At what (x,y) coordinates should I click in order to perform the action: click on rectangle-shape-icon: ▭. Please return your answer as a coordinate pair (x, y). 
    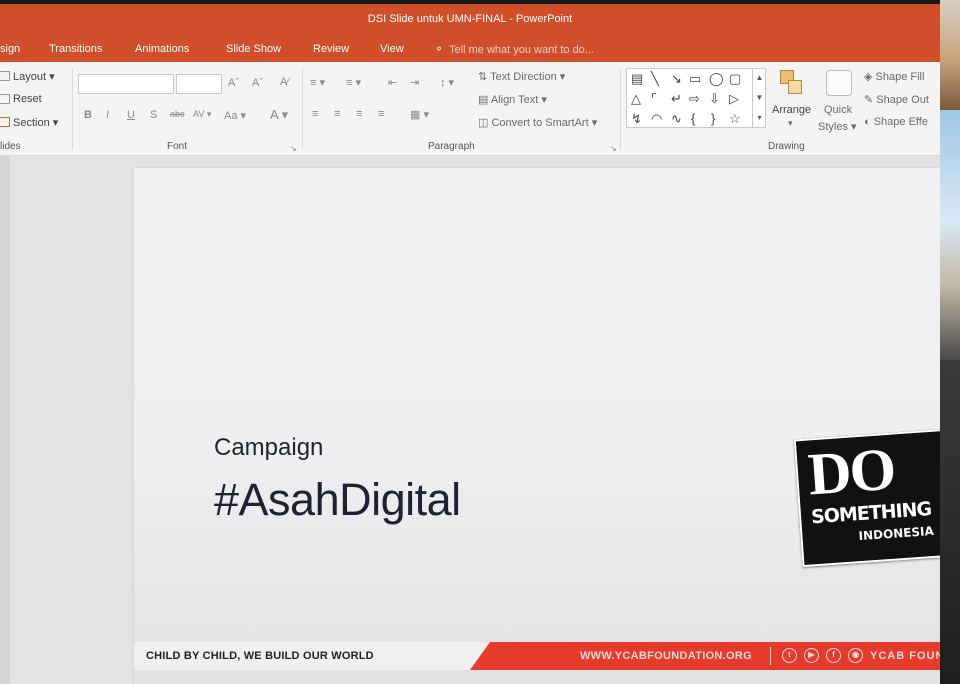
    Looking at the image, I should click on (695, 78).